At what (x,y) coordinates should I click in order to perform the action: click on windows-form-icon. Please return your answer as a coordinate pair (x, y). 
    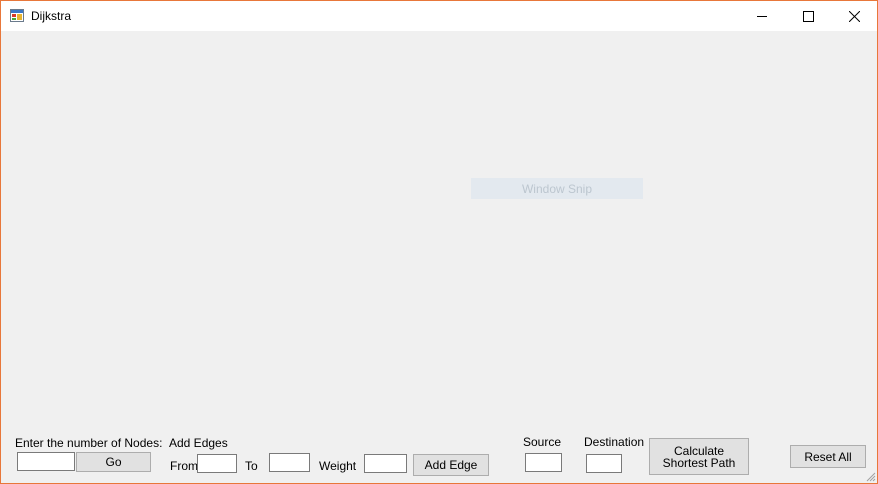
    Looking at the image, I should click on (17, 15).